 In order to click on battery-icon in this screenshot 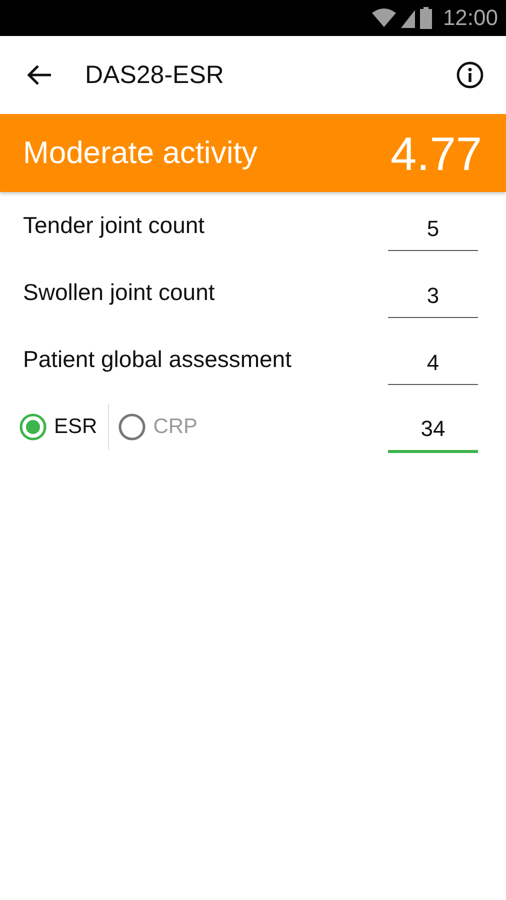, I will do `click(426, 18)`.